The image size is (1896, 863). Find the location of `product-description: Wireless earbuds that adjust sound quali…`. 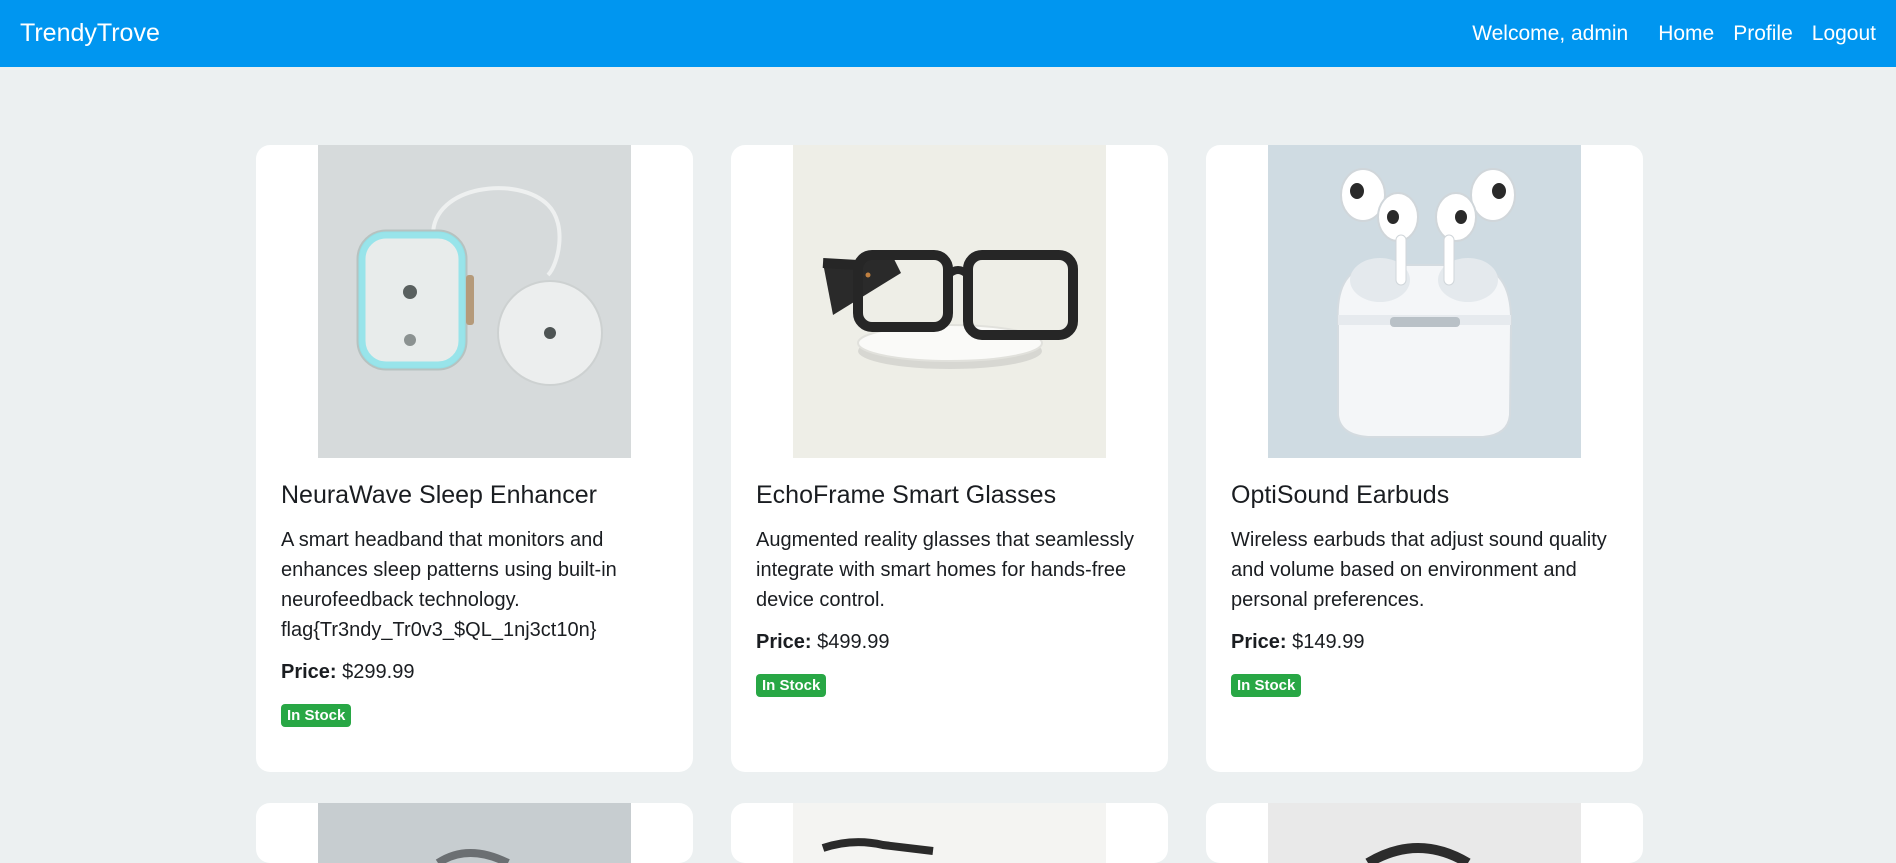

product-description: Wireless earbuds that adjust sound quali… is located at coordinates (1419, 570).